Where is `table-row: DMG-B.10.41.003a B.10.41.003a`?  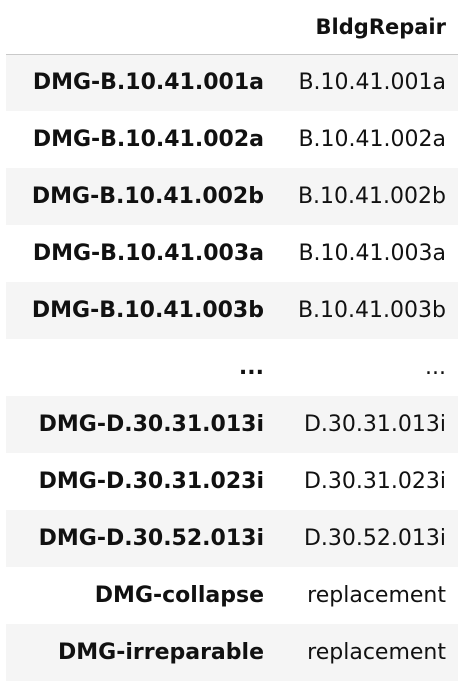
table-row: DMG-B.10.41.003a B.10.41.003a is located at coordinates (232, 253).